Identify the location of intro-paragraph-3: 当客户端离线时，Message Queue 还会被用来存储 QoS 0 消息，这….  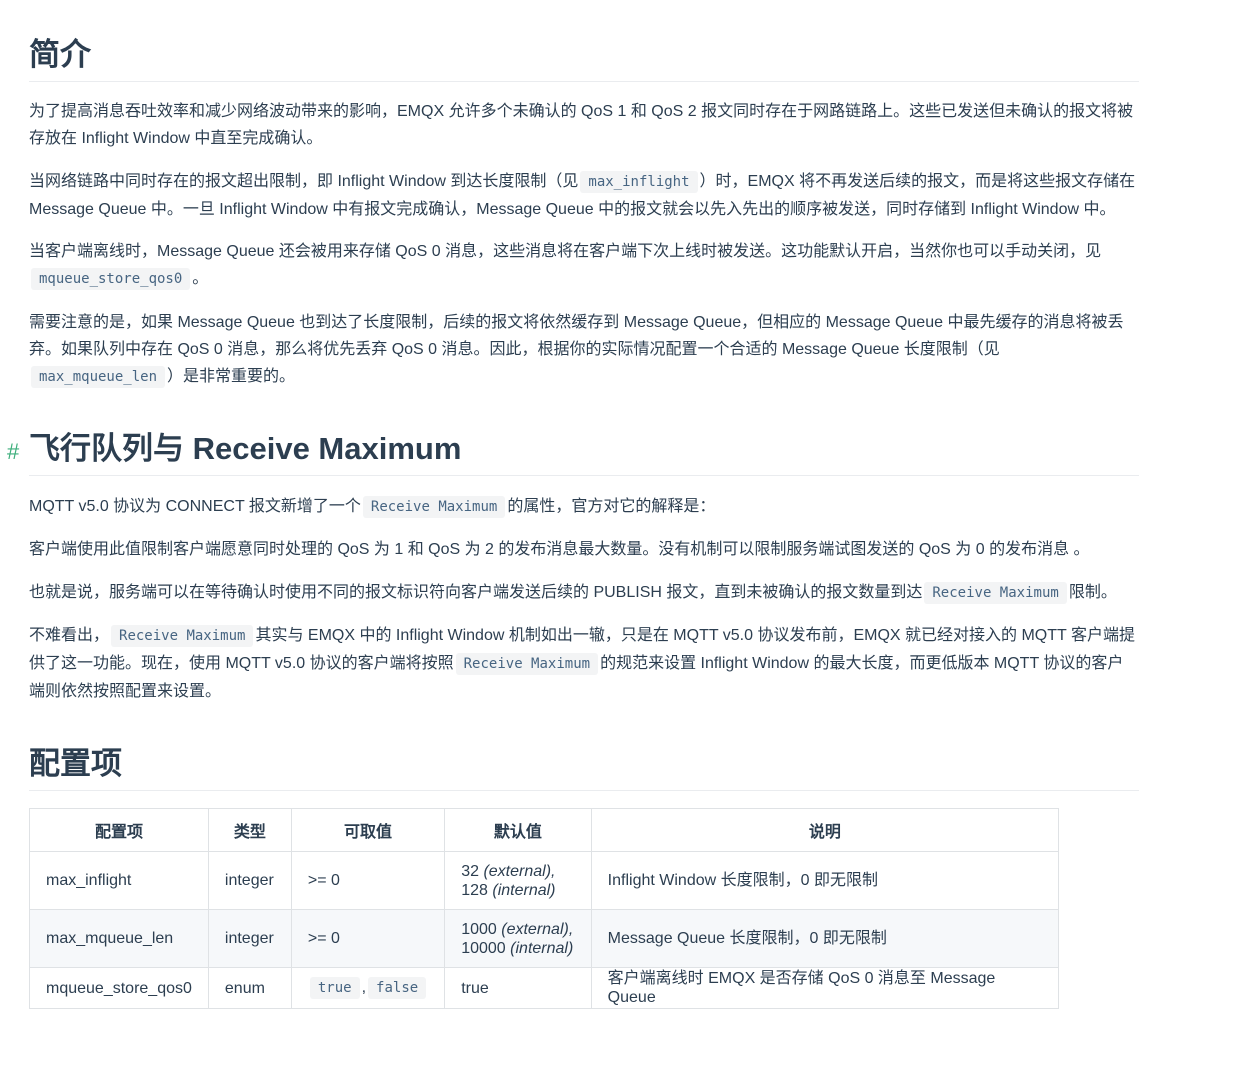
(584, 265).